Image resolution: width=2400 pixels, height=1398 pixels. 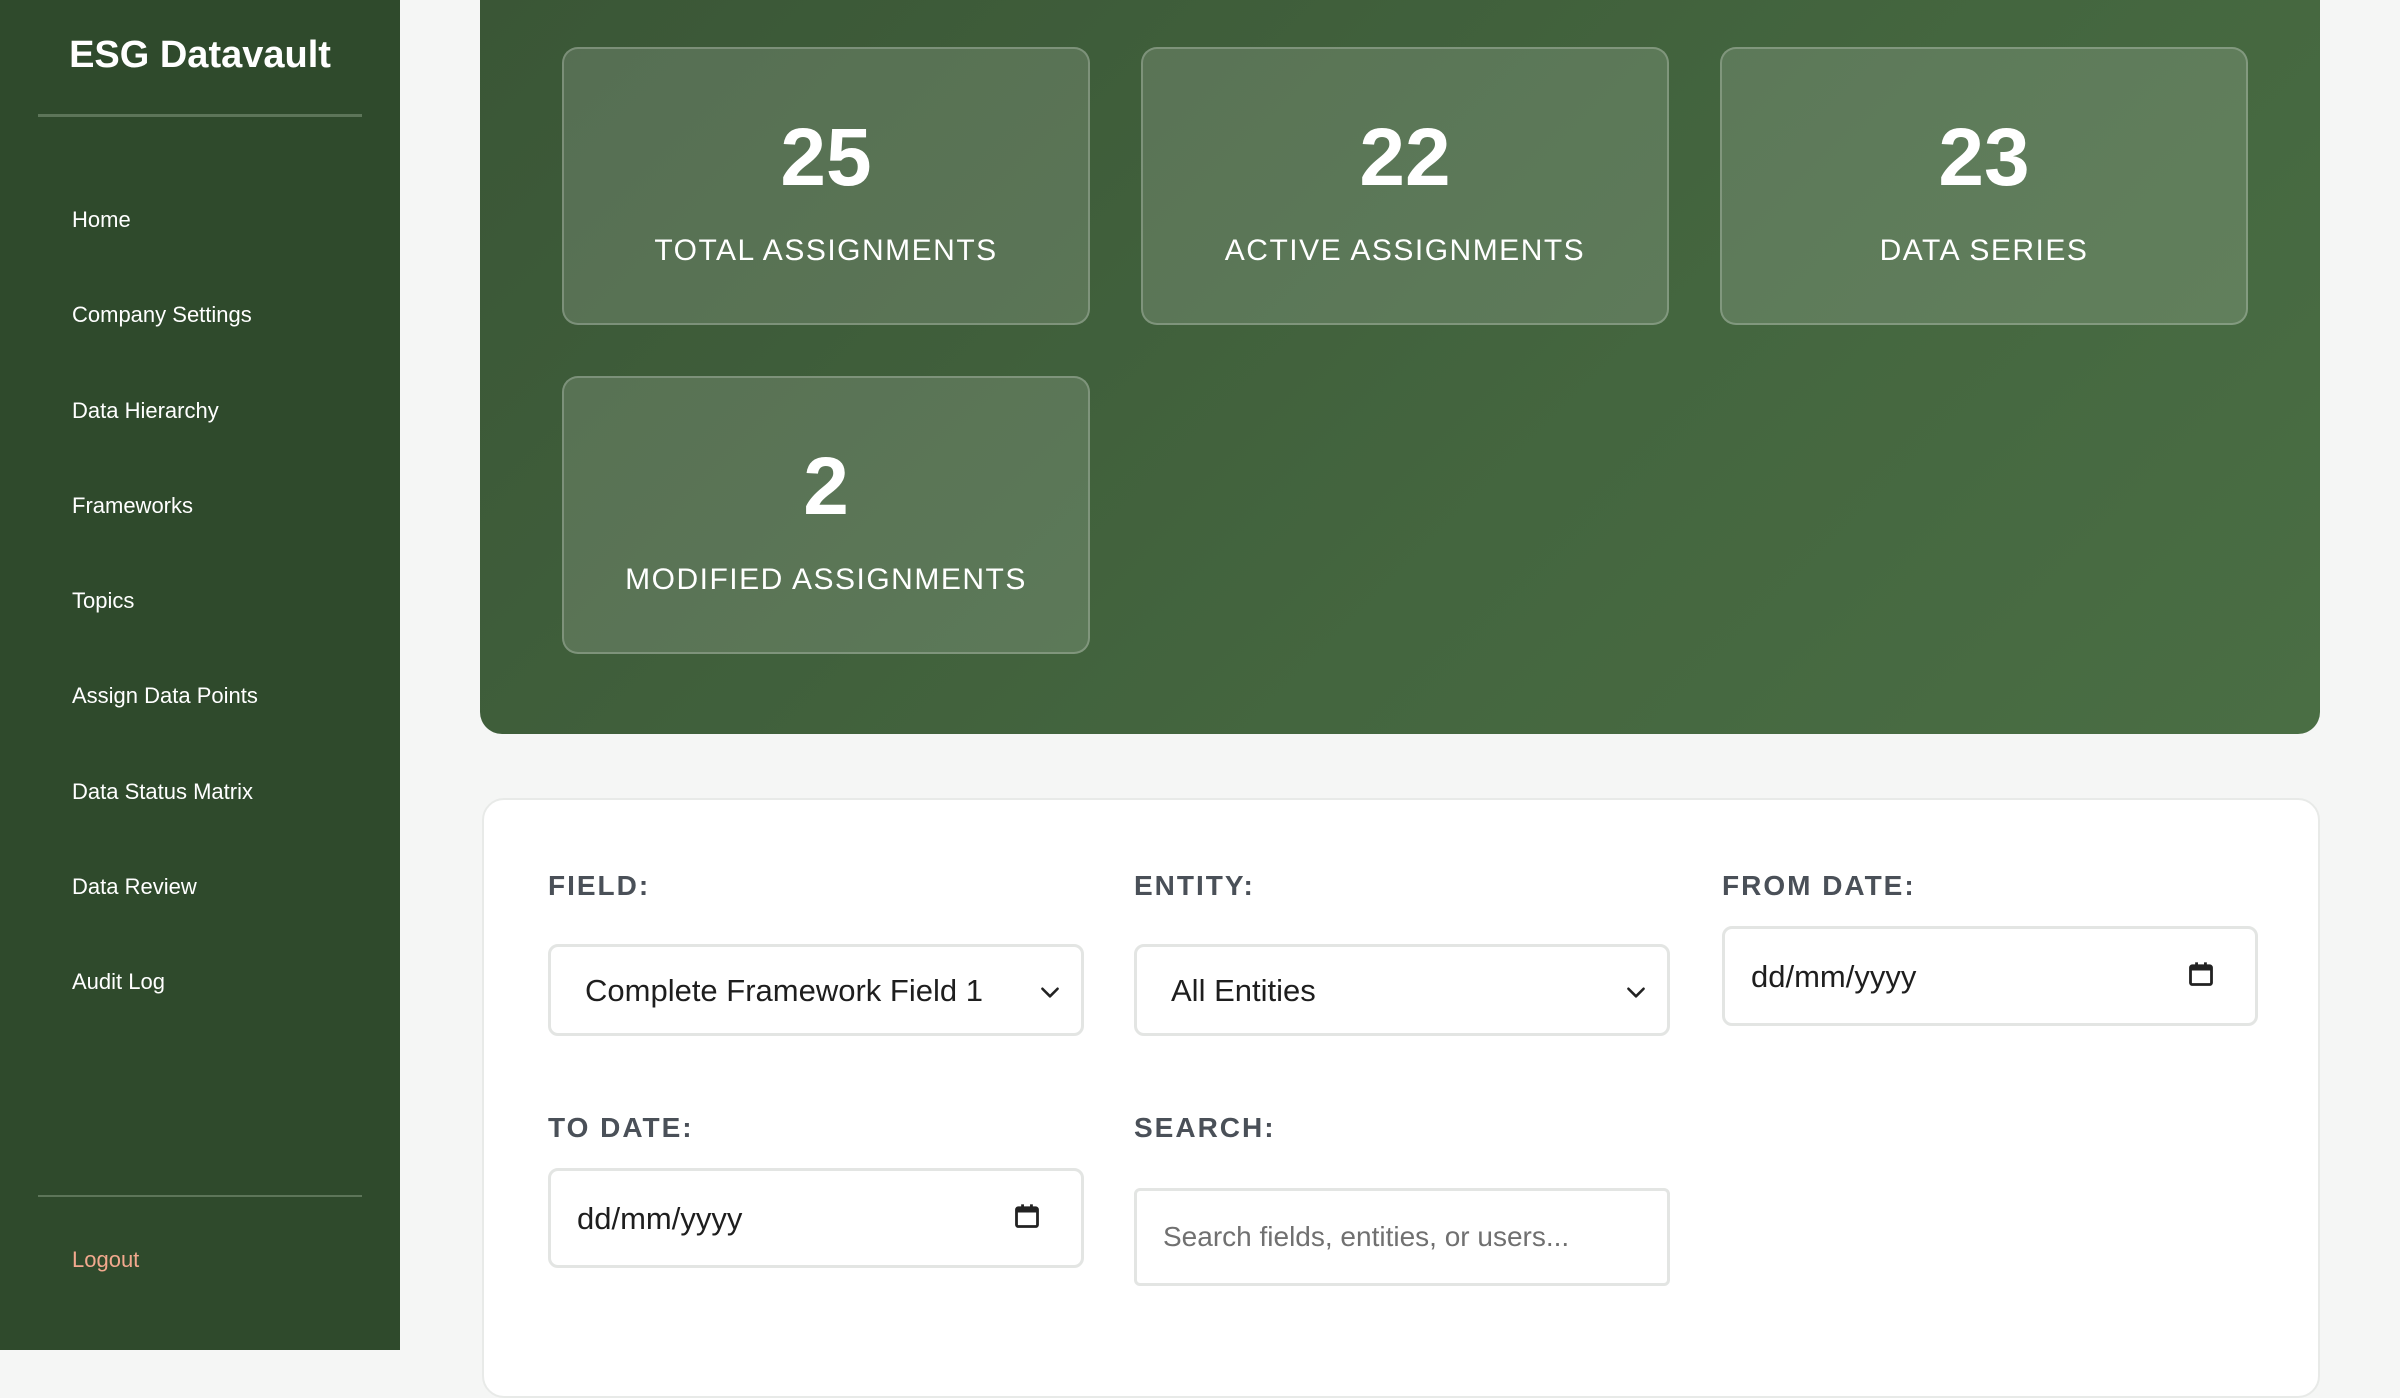 I want to click on brand-title: ESG Datavault, so click(x=200, y=55).